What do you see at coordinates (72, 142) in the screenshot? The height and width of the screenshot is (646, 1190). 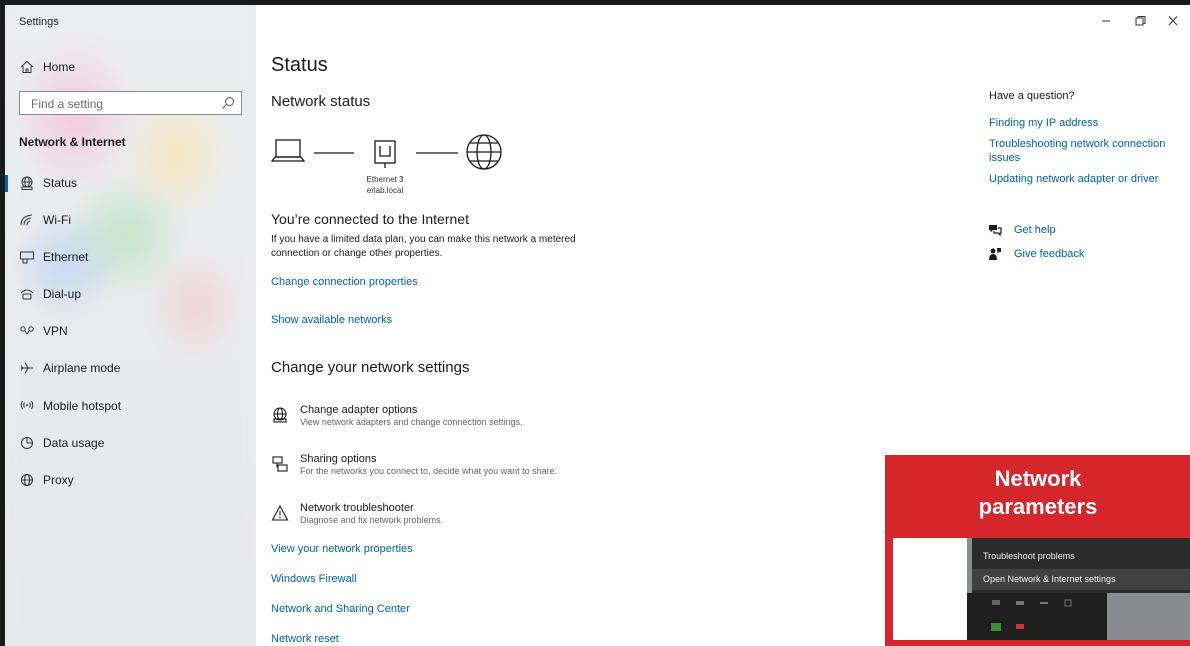 I see `sidebar-section-title: Network & Internet` at bounding box center [72, 142].